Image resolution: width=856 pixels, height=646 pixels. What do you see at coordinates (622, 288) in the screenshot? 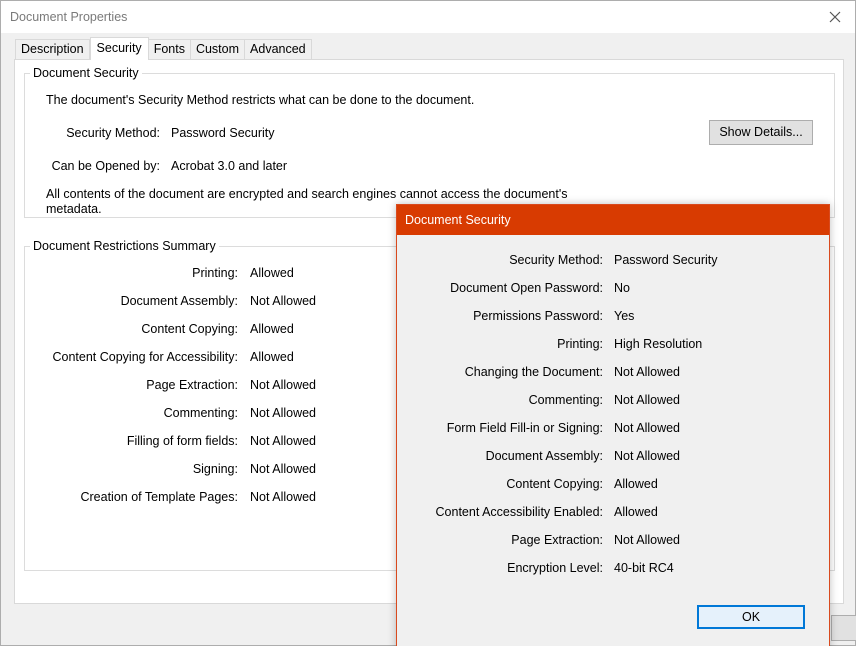
I see `dialog-row-value: No` at bounding box center [622, 288].